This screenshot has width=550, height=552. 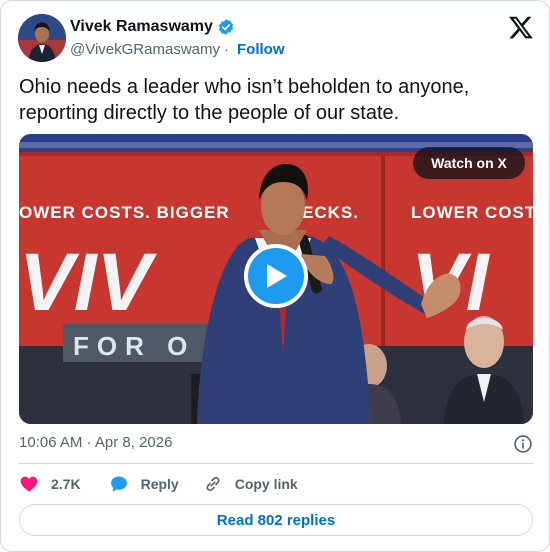 I want to click on reply-bubble-icon, so click(x=118, y=484).